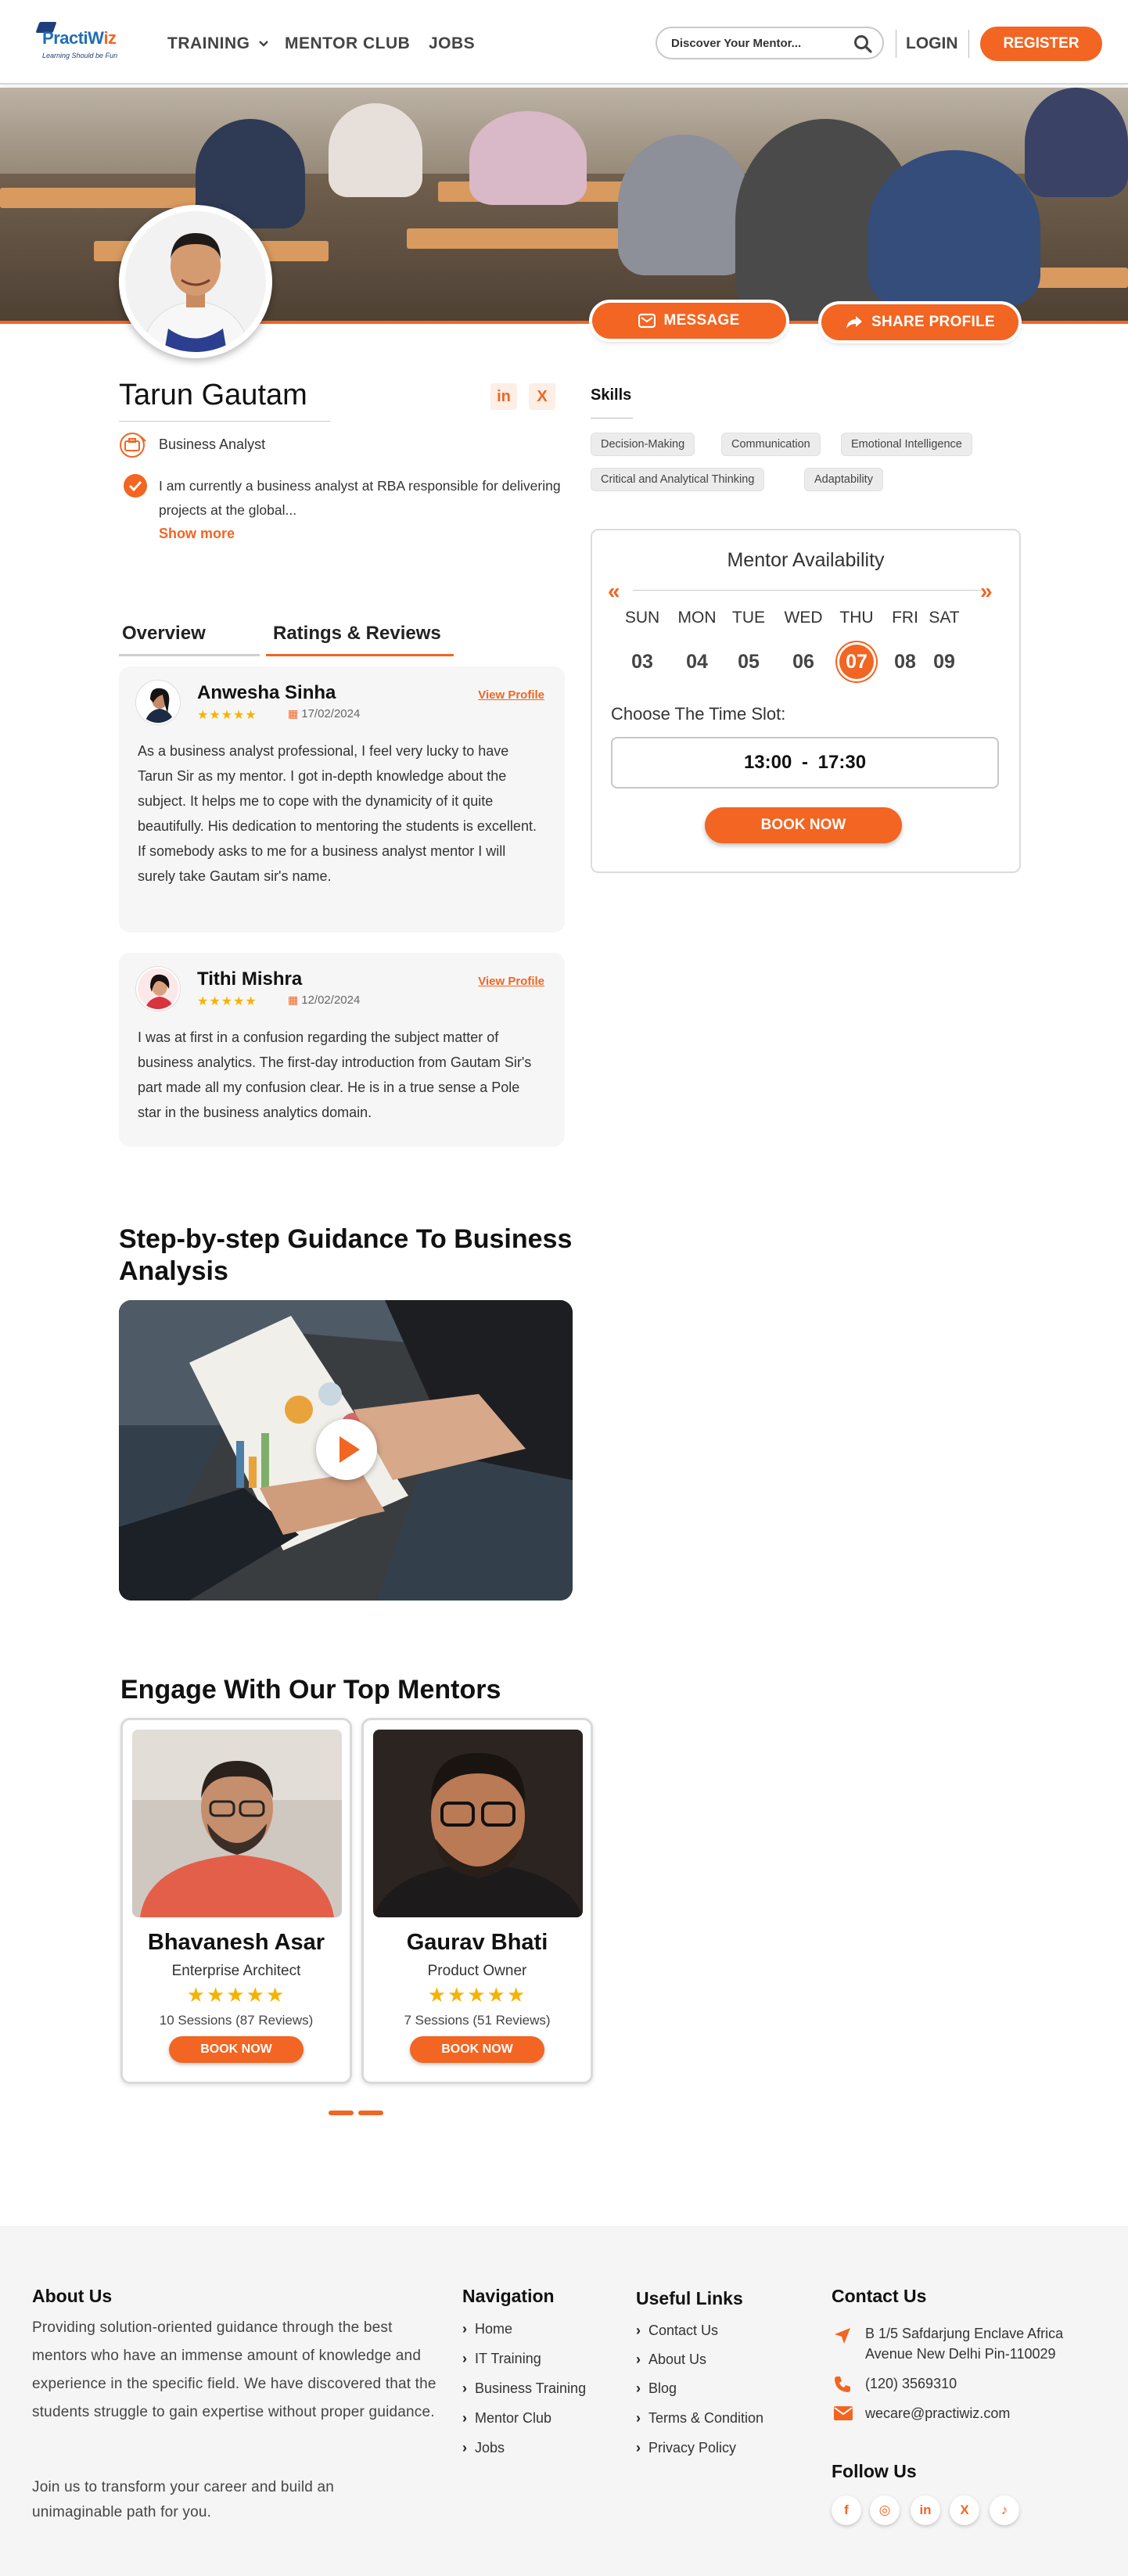 This screenshot has height=2576, width=1128. I want to click on guidance-video, so click(346, 1450).